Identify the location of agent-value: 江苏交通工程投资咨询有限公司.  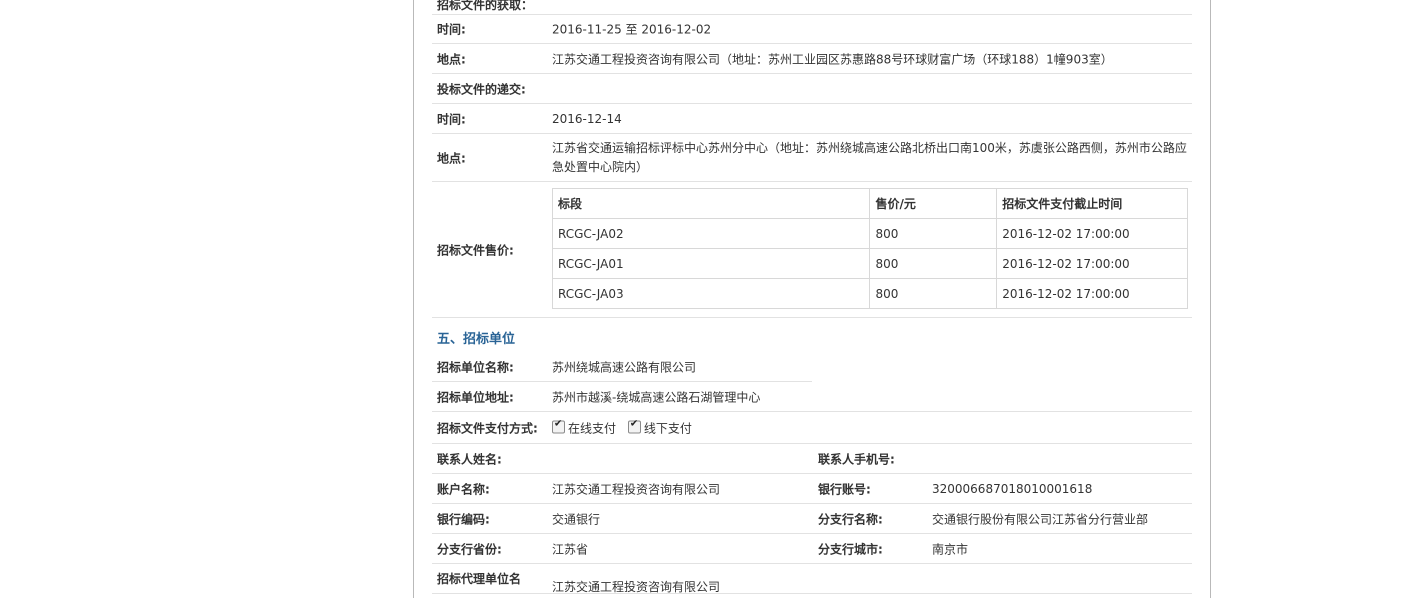
(636, 587).